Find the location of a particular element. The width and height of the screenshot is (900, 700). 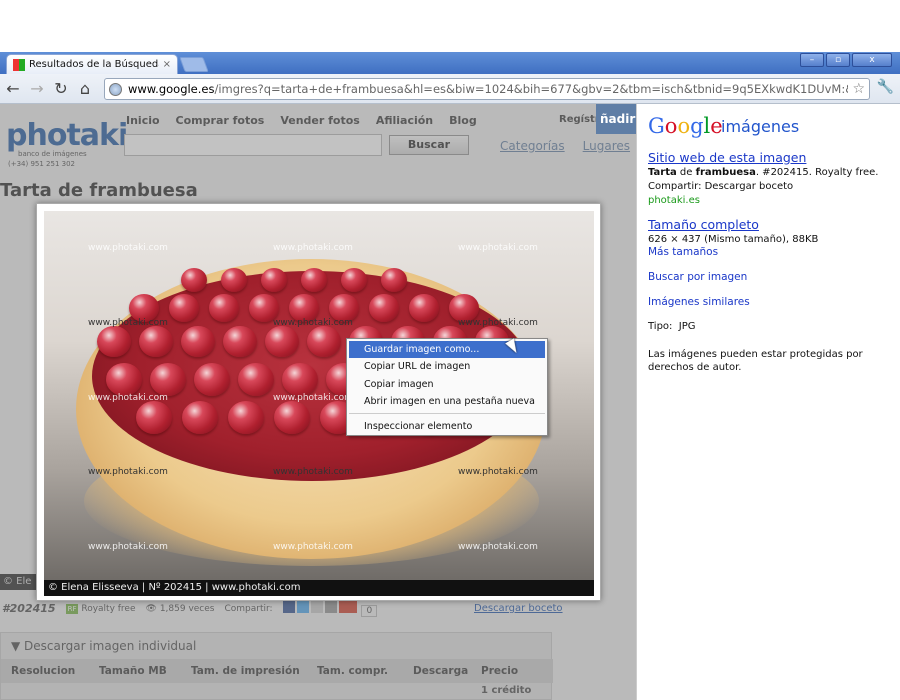

close-window-button: x is located at coordinates (872, 60).